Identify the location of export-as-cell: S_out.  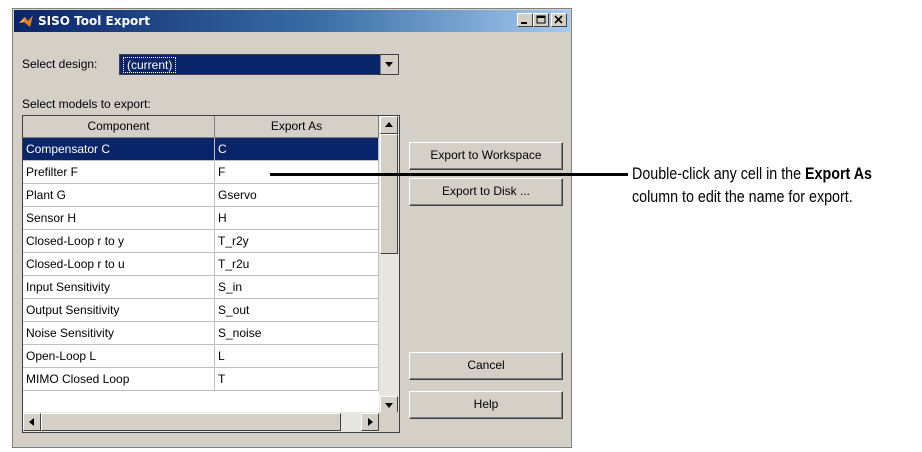
(297, 310).